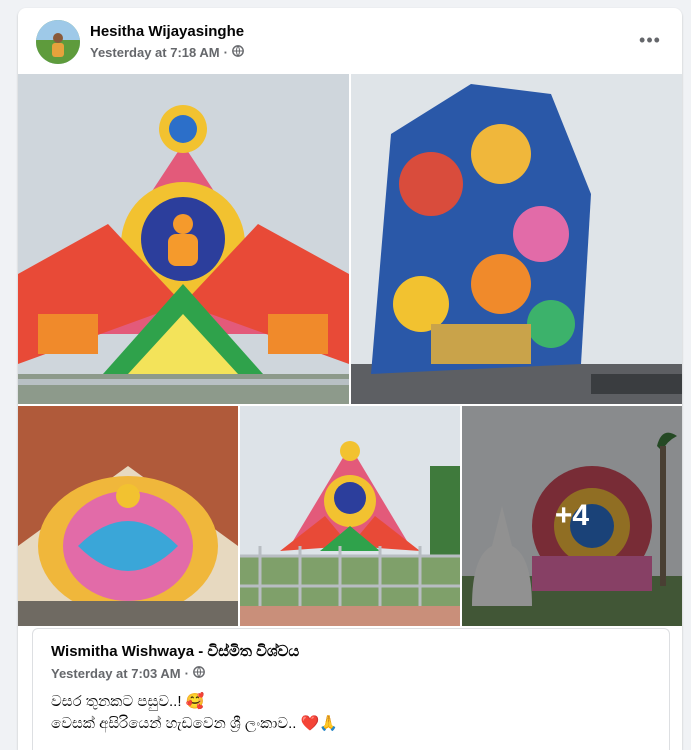 This screenshot has height=750, width=691. What do you see at coordinates (155, 52) in the screenshot?
I see `post-timestamp: Yesterday at 7:18 AM` at bounding box center [155, 52].